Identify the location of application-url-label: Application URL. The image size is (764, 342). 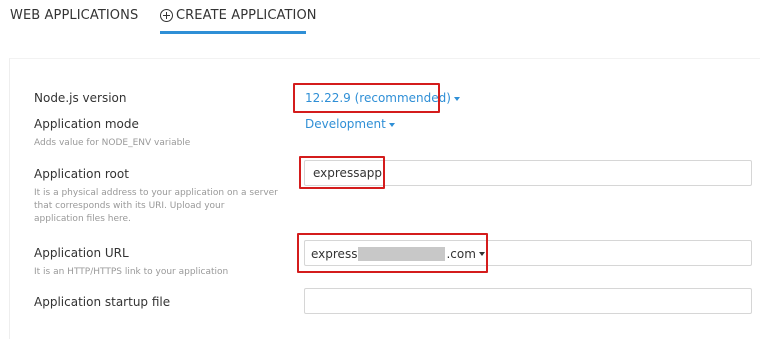
(81, 253).